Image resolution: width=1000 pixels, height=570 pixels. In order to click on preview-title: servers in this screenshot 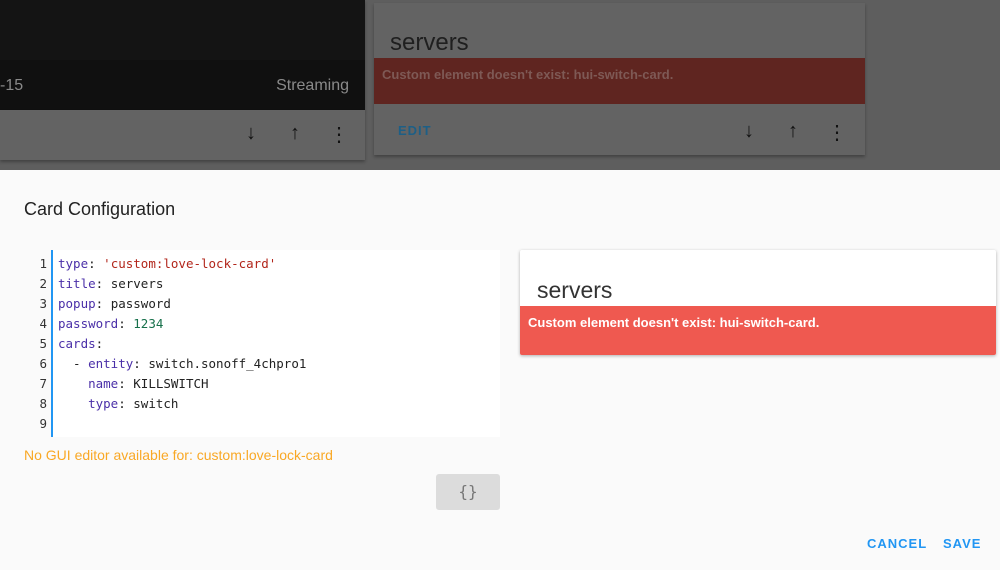, I will do `click(575, 290)`.